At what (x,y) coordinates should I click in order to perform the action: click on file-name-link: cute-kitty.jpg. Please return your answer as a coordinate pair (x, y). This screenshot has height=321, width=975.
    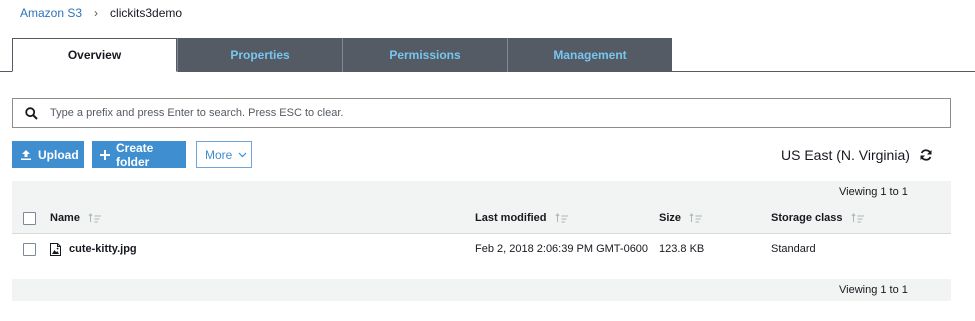
    Looking at the image, I should click on (103, 249).